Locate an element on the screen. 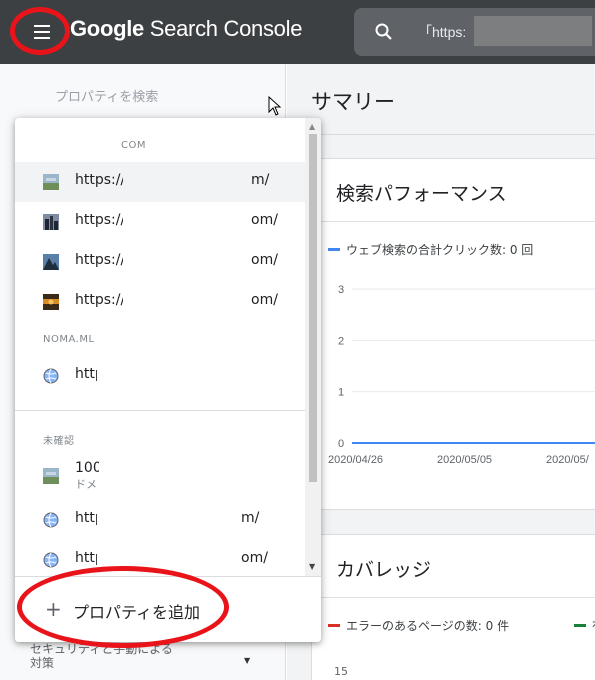  group-label: 未確認 is located at coordinates (59, 441).